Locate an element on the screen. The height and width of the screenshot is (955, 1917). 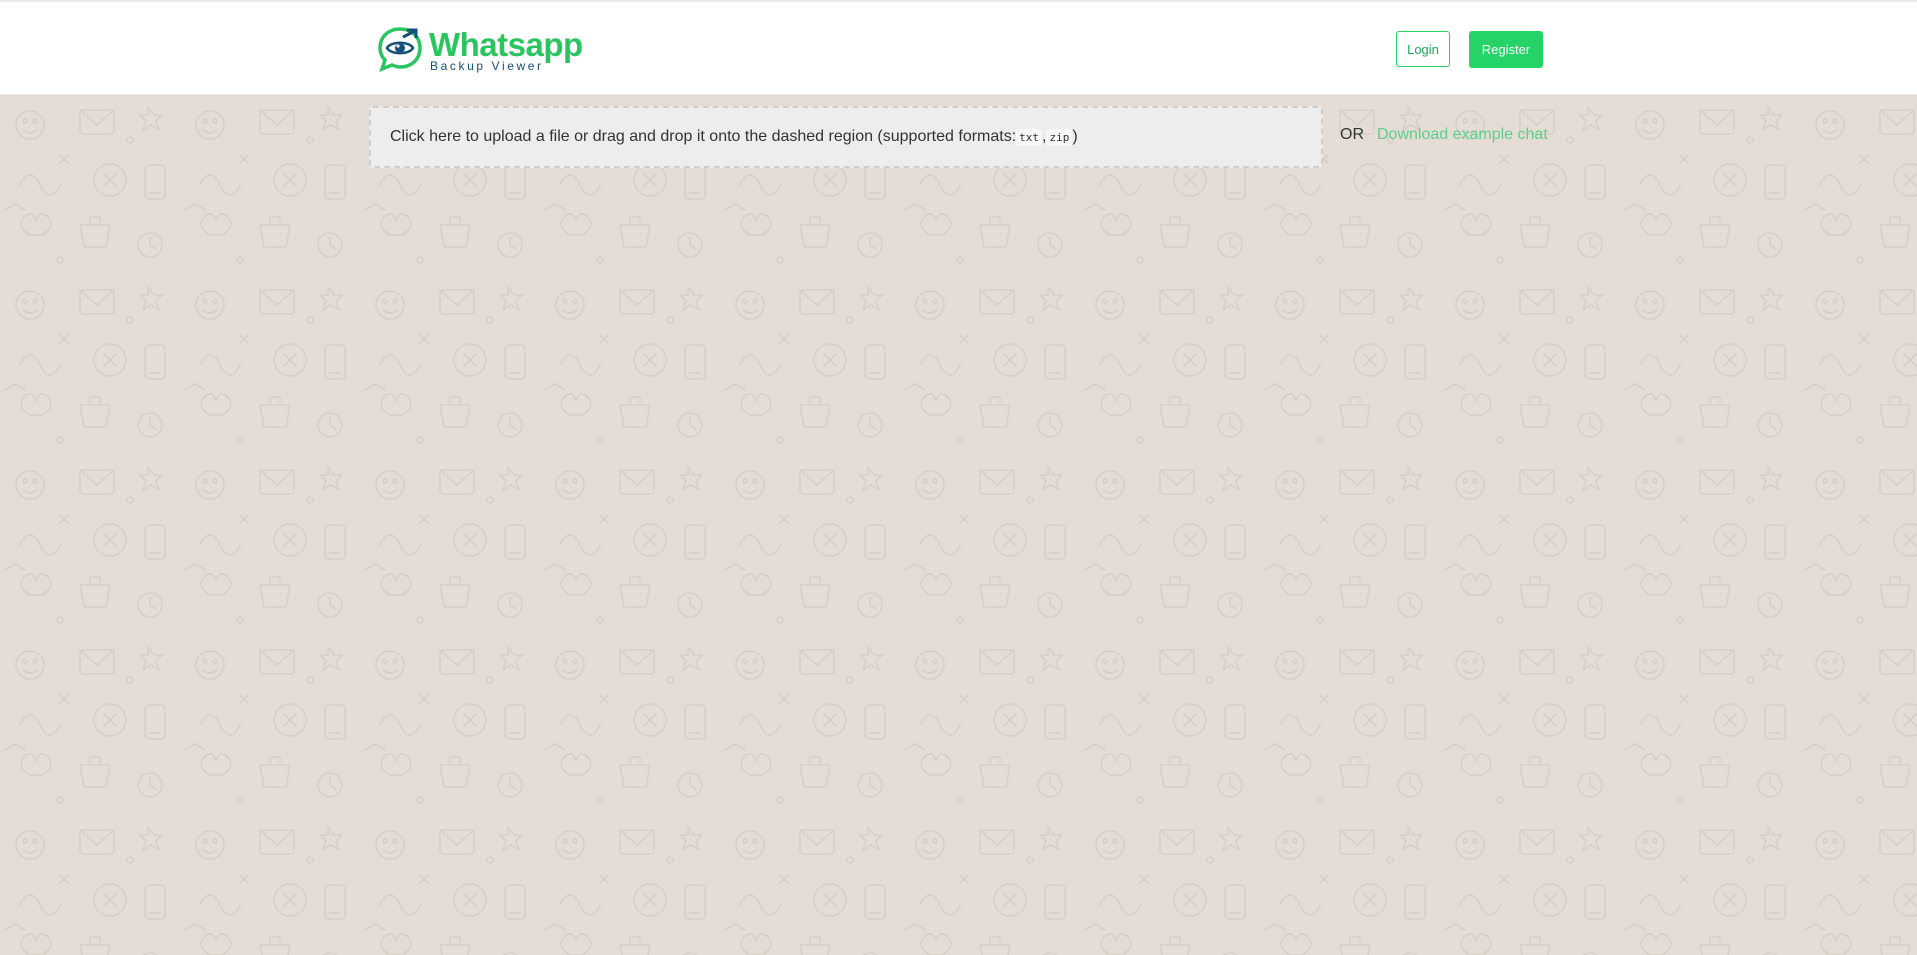
download-example-link: Download example chat is located at coordinates (1462, 135).